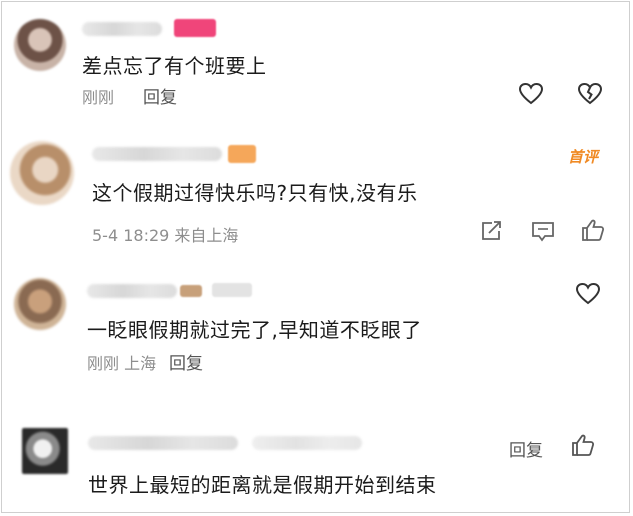 The width and height of the screenshot is (633, 516). What do you see at coordinates (590, 94) in the screenshot?
I see `broken-heart-icon` at bounding box center [590, 94].